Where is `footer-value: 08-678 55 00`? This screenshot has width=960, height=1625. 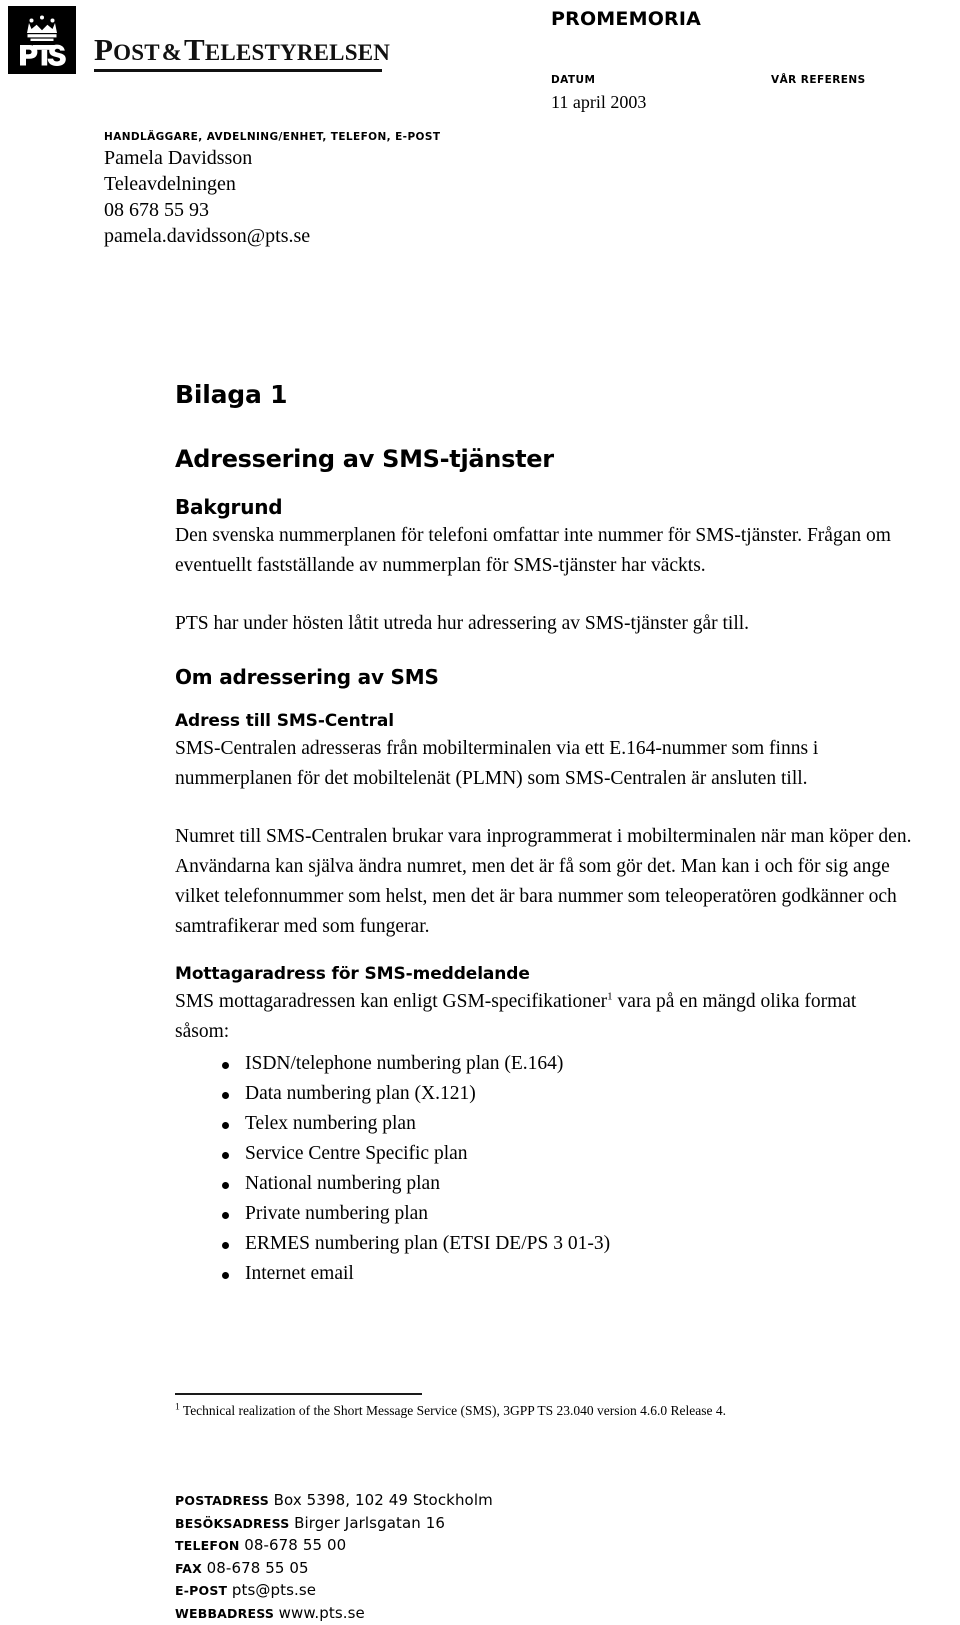 footer-value: 08-678 55 00 is located at coordinates (295, 1545).